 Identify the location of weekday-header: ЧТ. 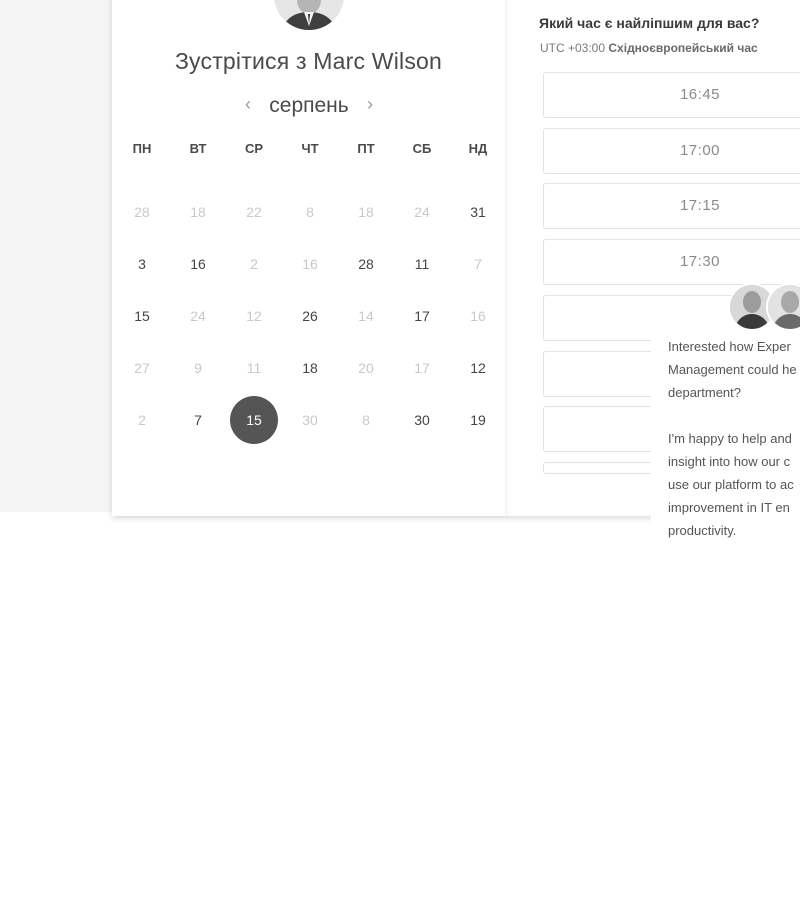
(310, 148).